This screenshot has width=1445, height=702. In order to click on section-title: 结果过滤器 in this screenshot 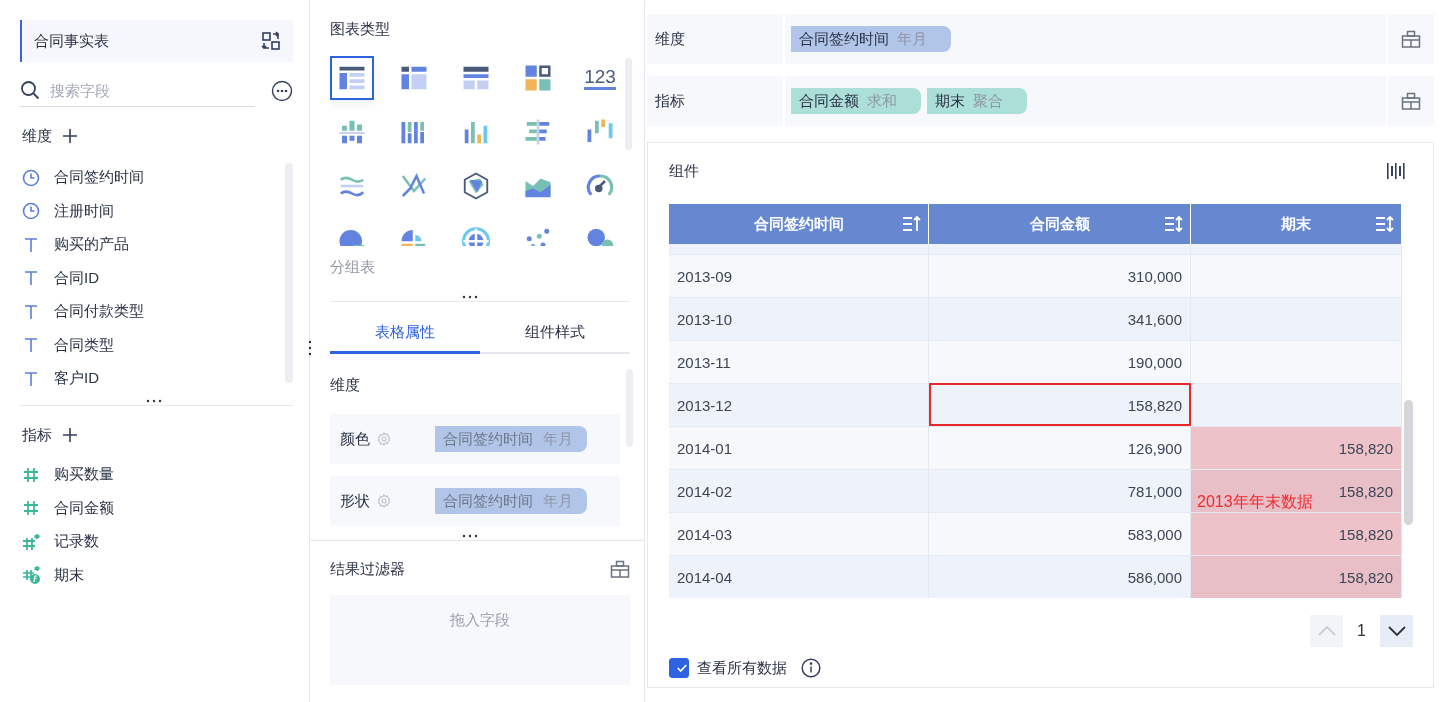, I will do `click(367, 569)`.